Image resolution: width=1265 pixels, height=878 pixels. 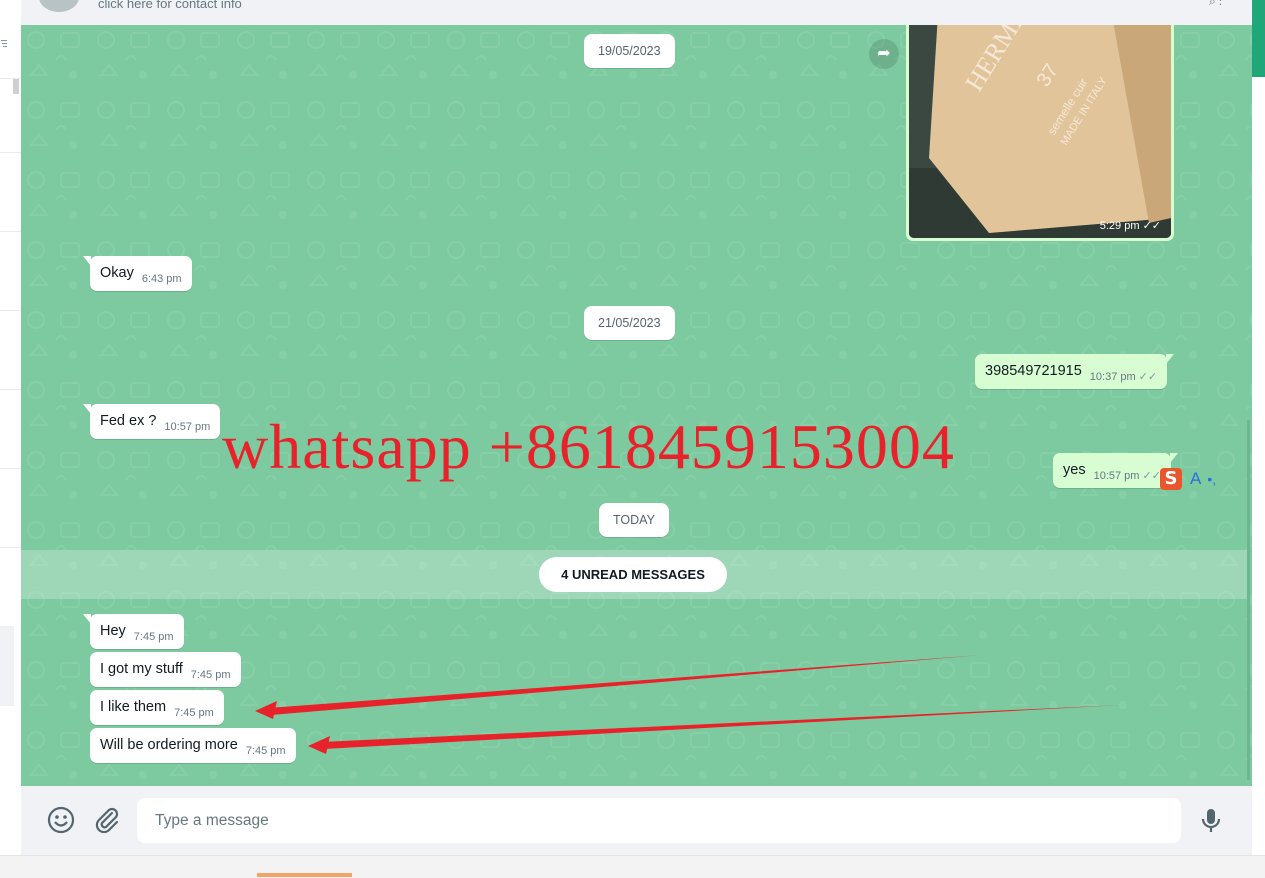 What do you see at coordinates (16, 86) in the screenshot?
I see `sidebar-scrollbar` at bounding box center [16, 86].